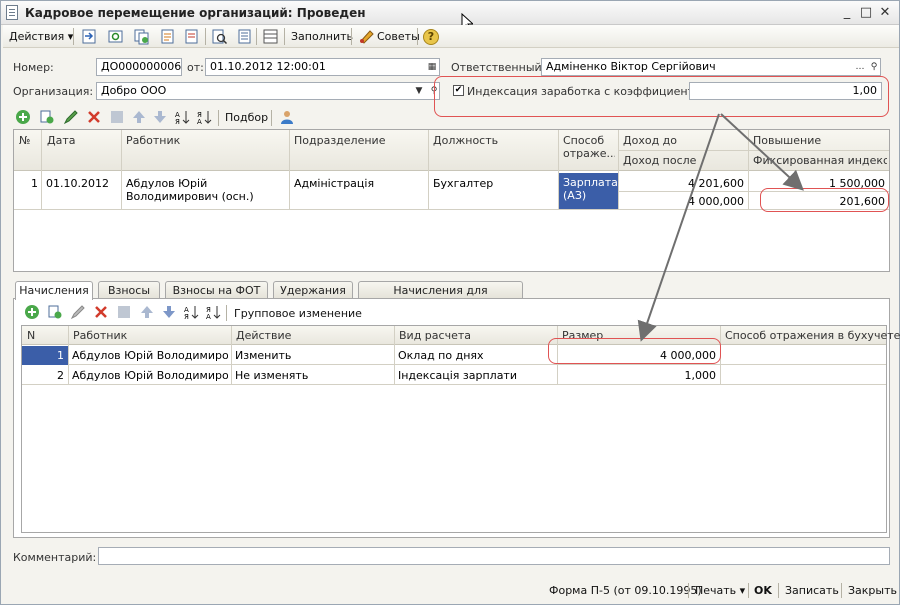 The width and height of the screenshot is (900, 606). I want to click on annotation-arrows, so click(720, 227).